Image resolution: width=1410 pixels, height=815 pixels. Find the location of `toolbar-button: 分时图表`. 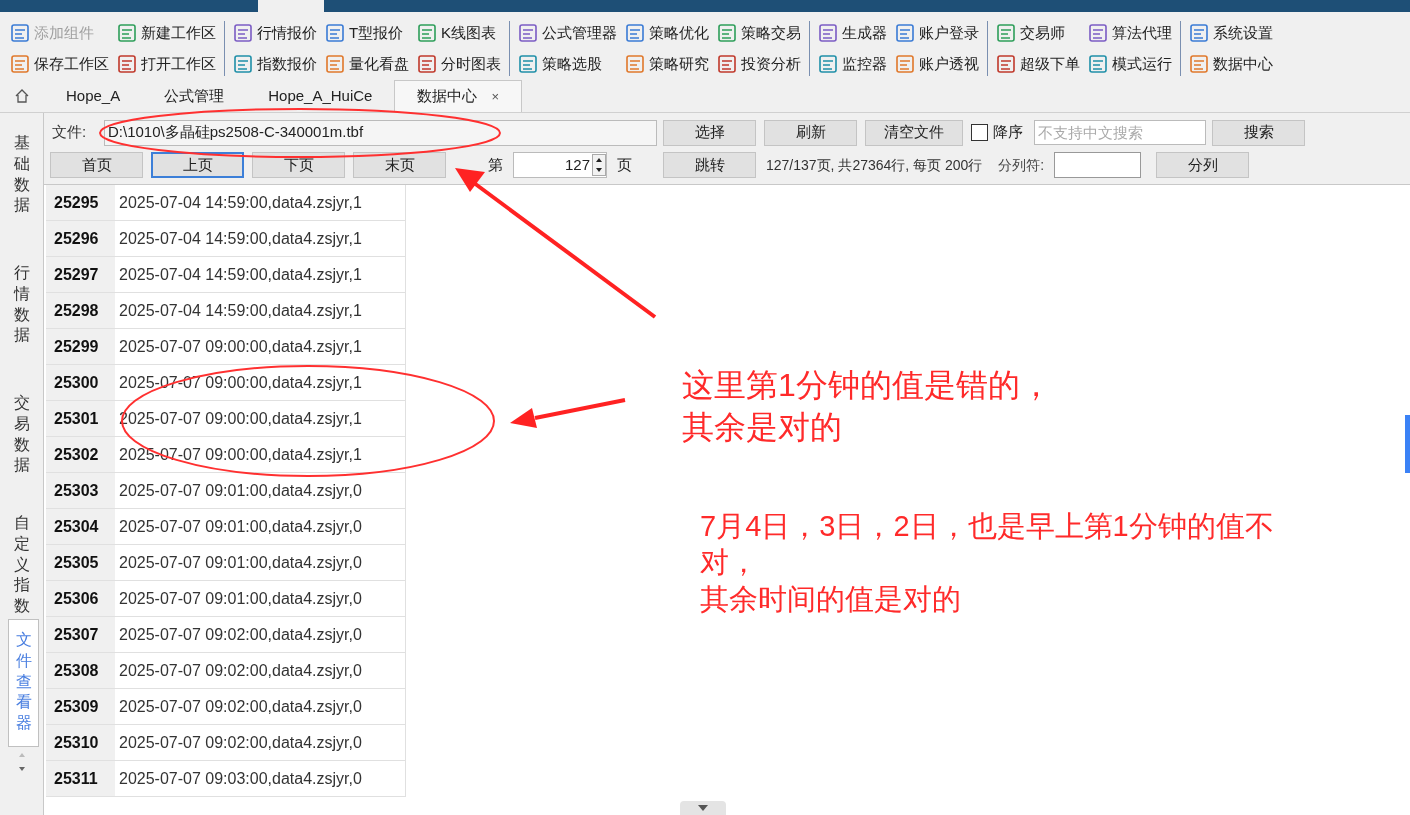

toolbar-button: 分时图表 is located at coordinates (459, 64).